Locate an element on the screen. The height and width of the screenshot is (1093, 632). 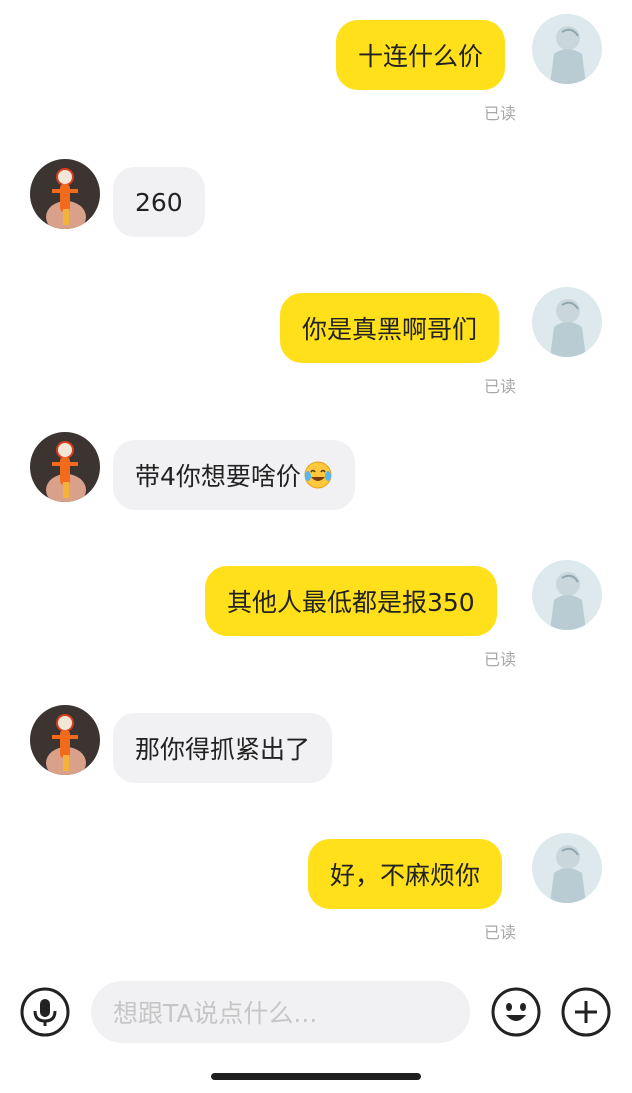
microphone-icon is located at coordinates (45, 1012).